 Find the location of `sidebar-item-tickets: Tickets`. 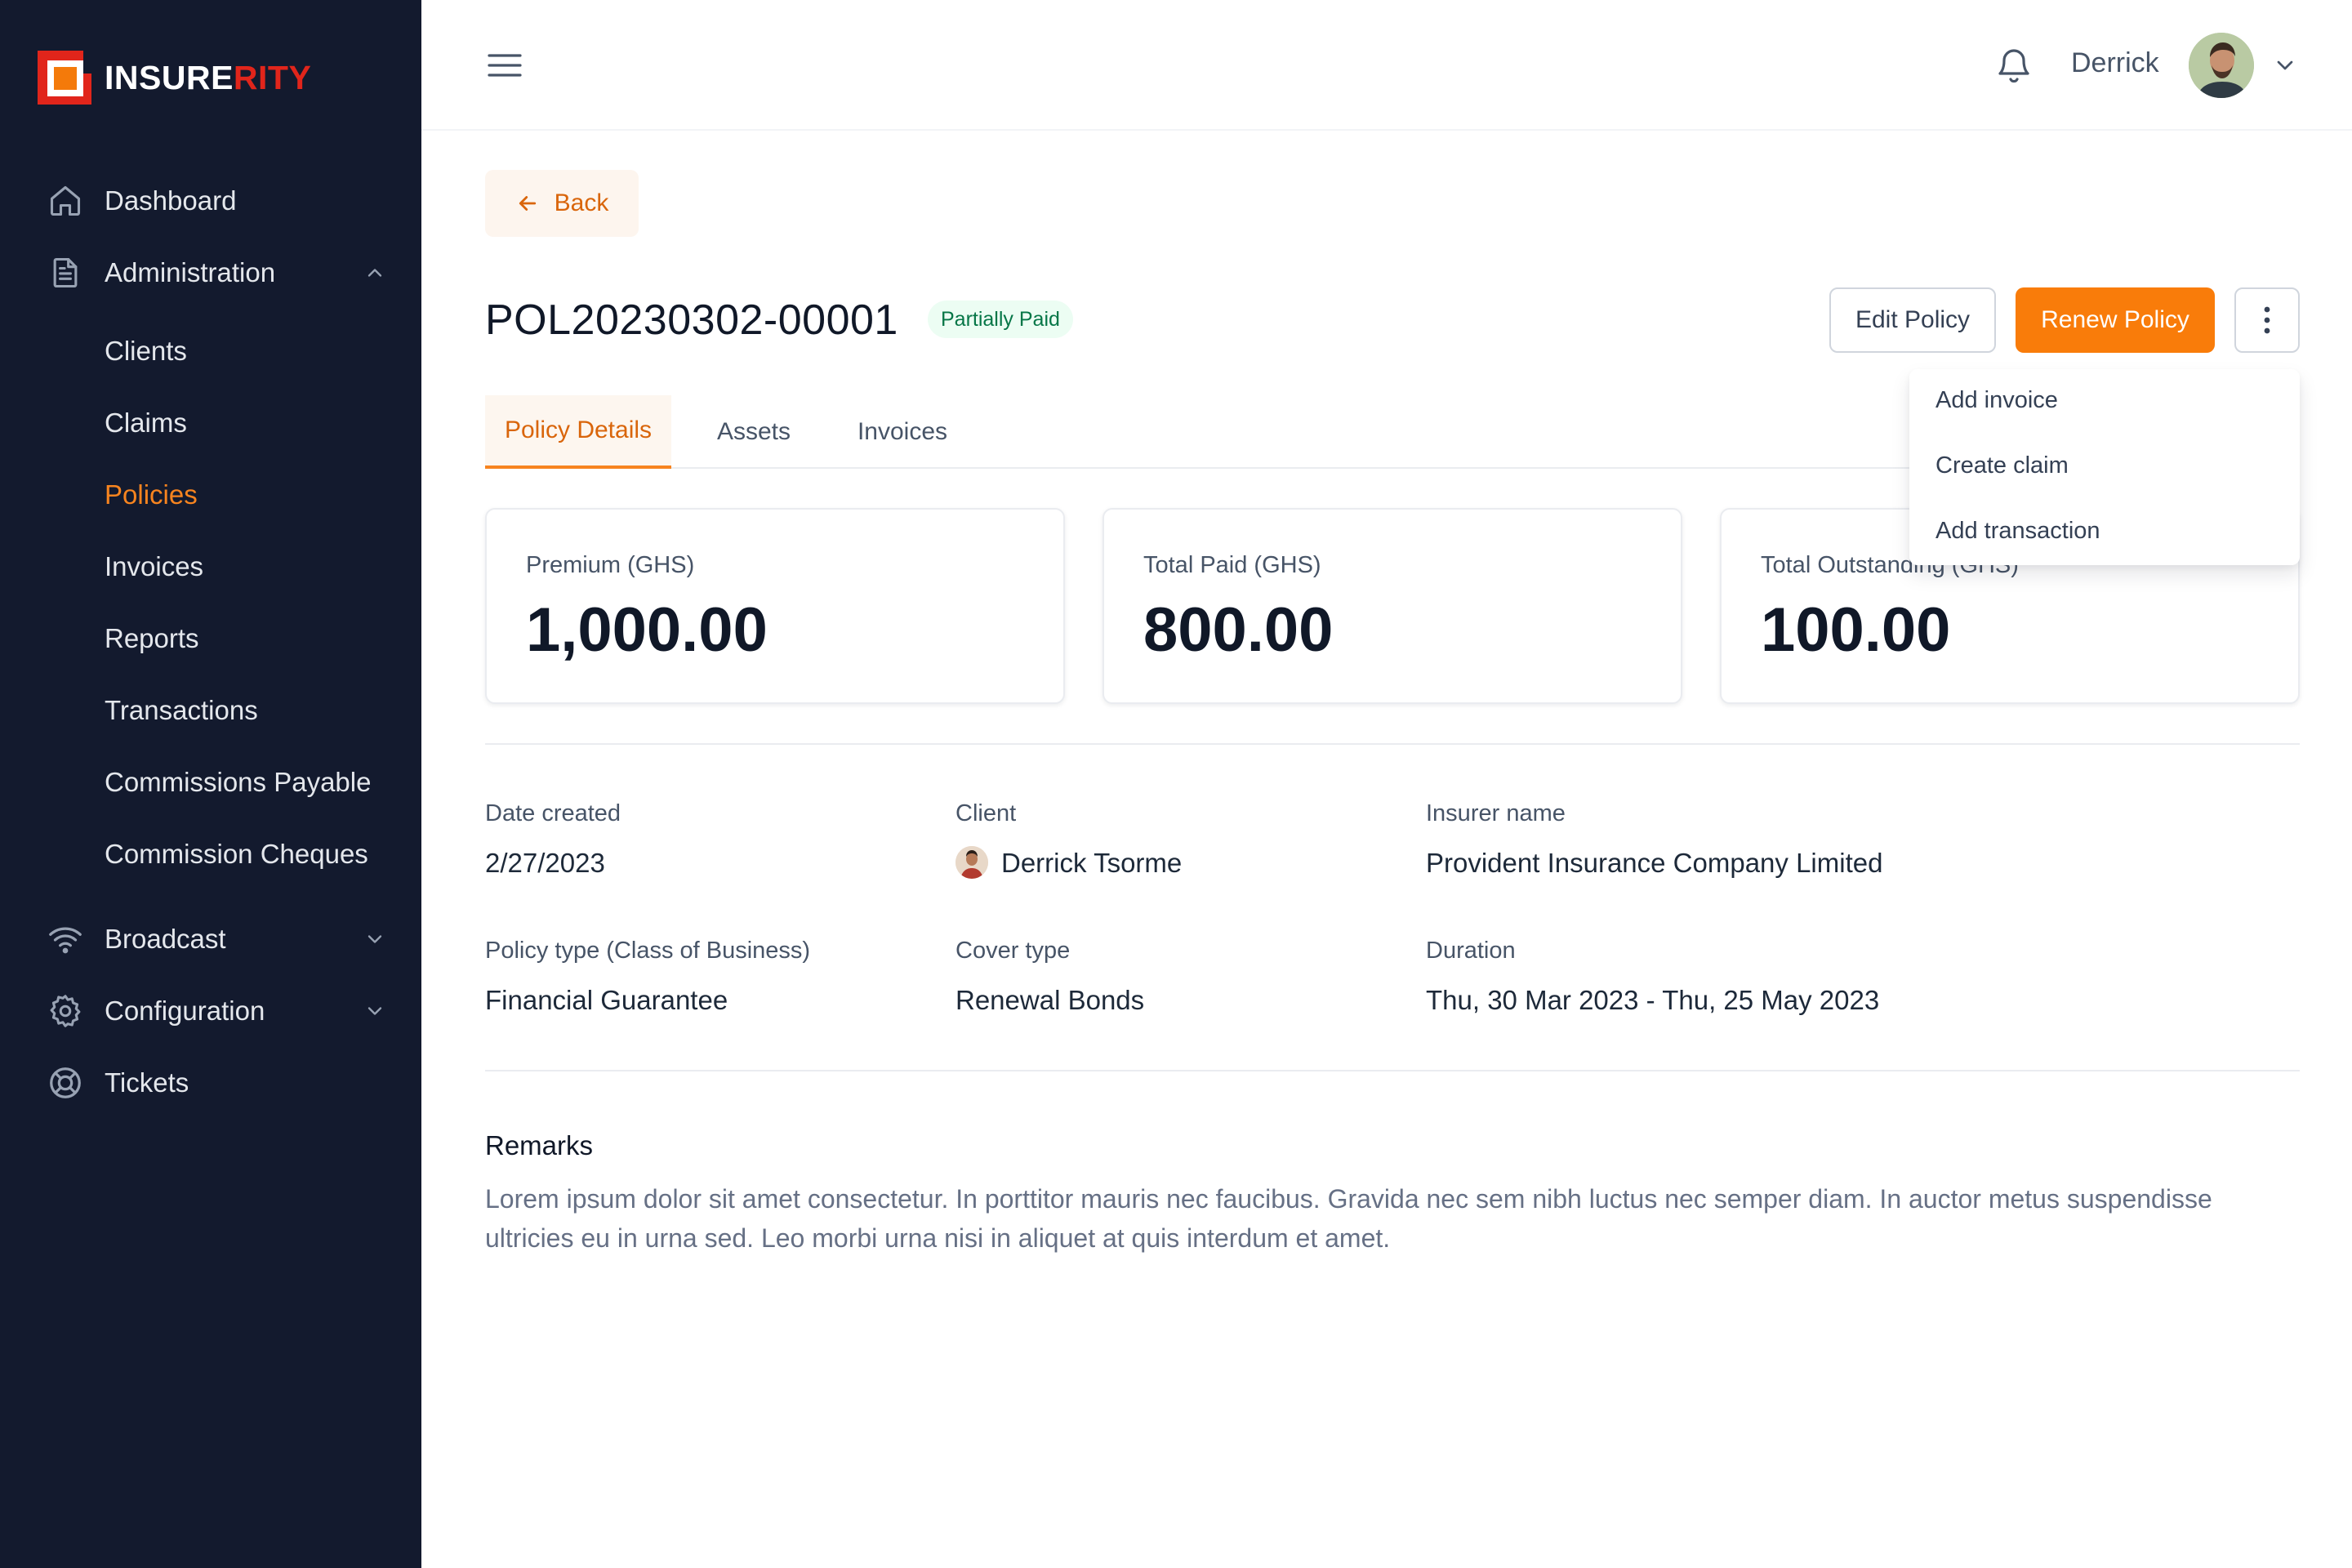

sidebar-item-tickets: Tickets is located at coordinates (217, 1082).